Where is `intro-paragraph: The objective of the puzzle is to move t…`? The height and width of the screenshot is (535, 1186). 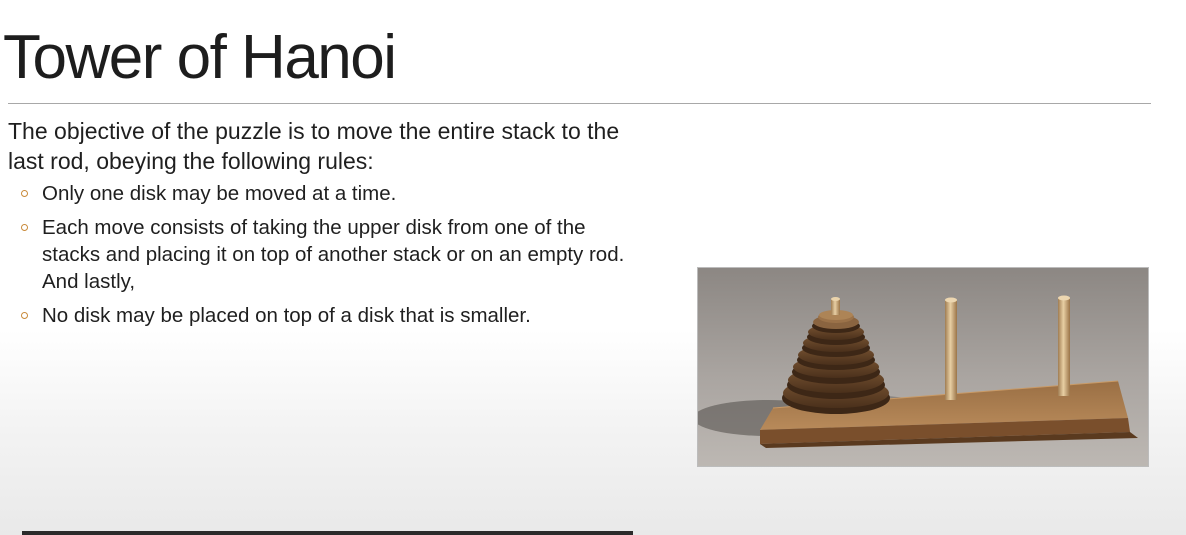 intro-paragraph: The objective of the puzzle is to move t… is located at coordinates (314, 146).